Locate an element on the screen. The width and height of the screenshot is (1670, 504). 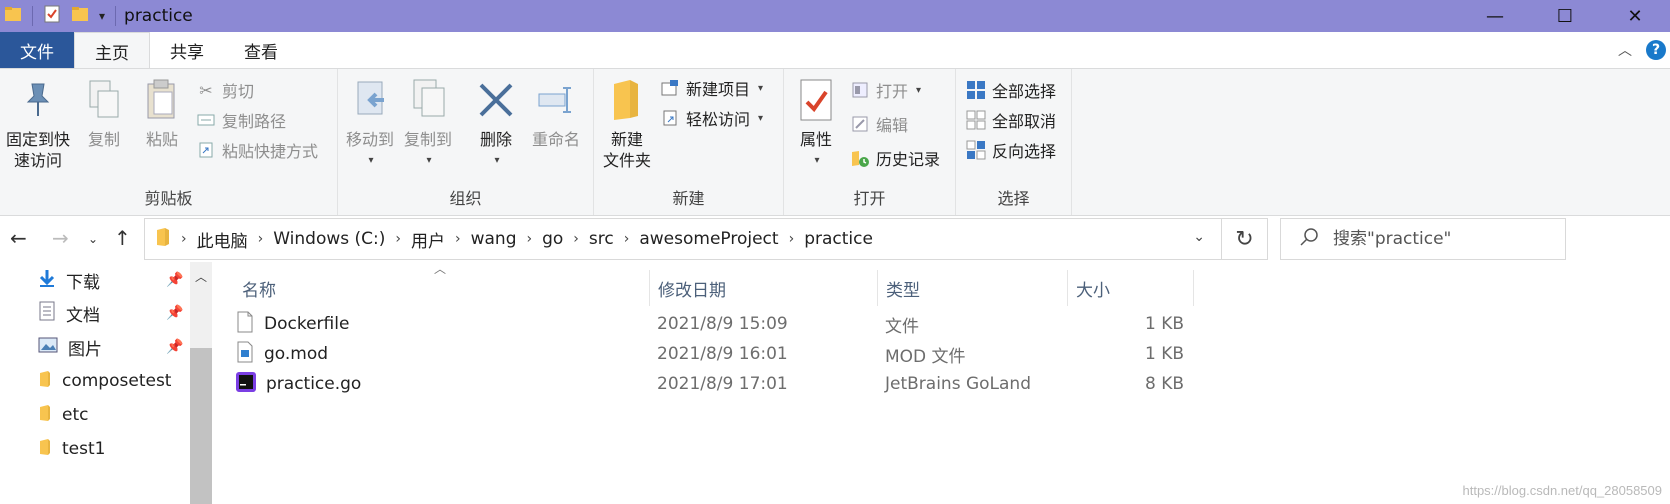
tab-file: 文件 is located at coordinates (37, 50).